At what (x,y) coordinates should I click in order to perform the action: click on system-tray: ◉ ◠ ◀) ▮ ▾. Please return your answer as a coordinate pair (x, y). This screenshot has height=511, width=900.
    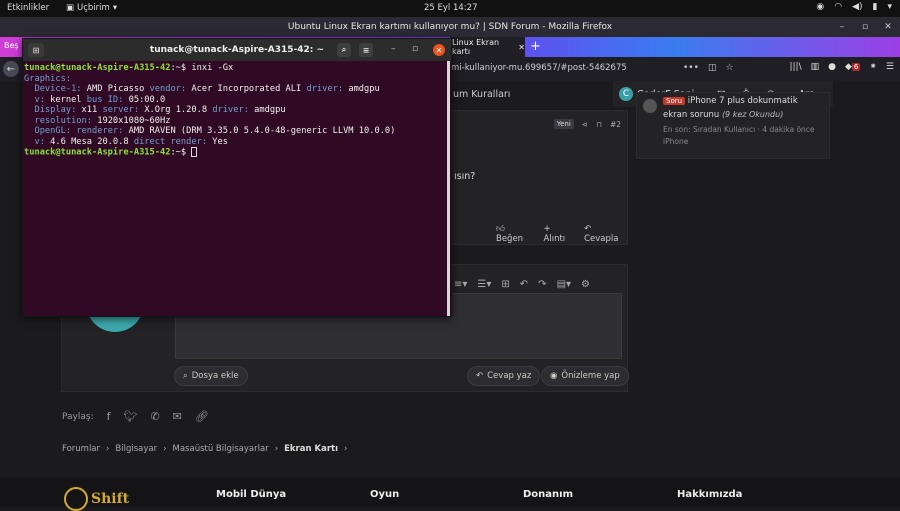
    Looking at the image, I should click on (854, 7).